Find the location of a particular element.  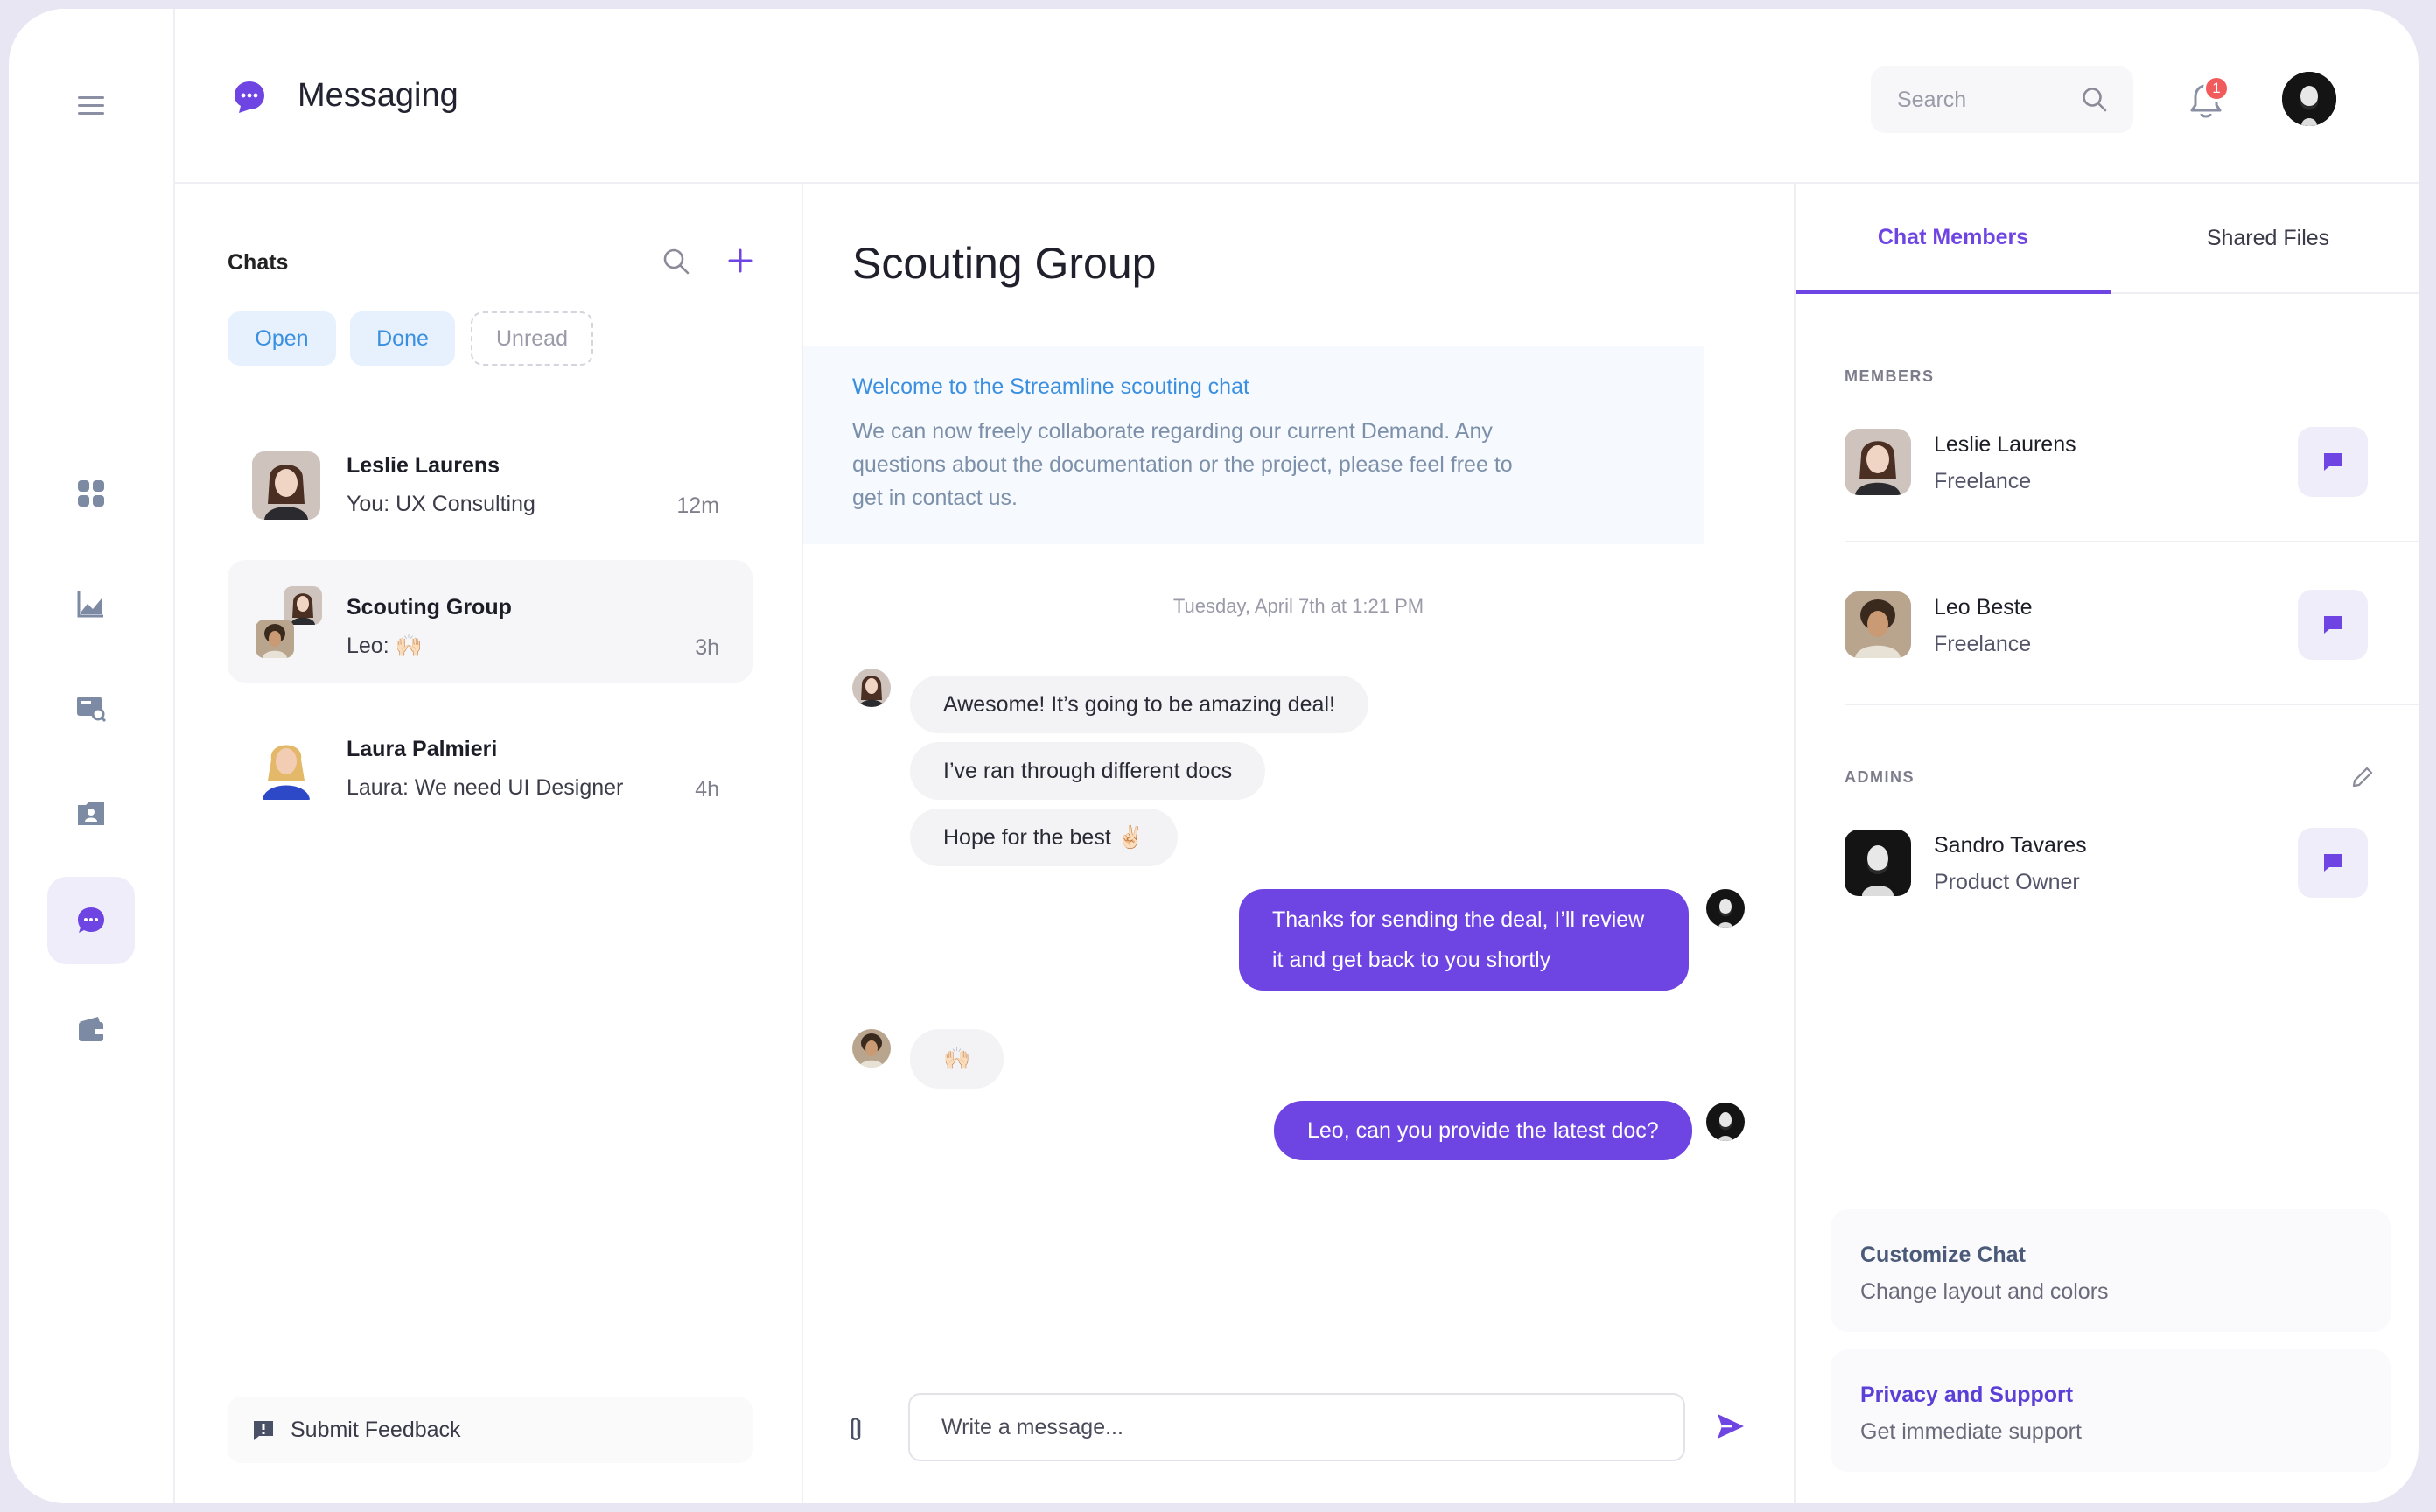

member-leslie-laurens: Leslie Laurens Freelance is located at coordinates (2107, 463).